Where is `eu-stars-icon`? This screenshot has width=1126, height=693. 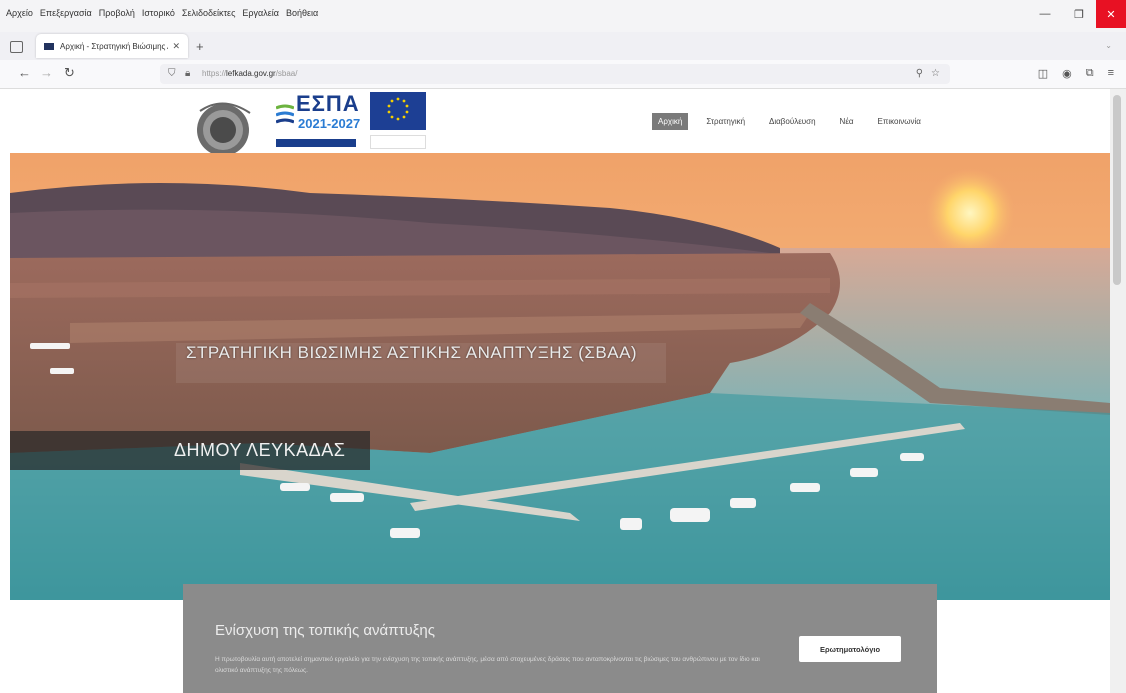 eu-stars-icon is located at coordinates (398, 111).